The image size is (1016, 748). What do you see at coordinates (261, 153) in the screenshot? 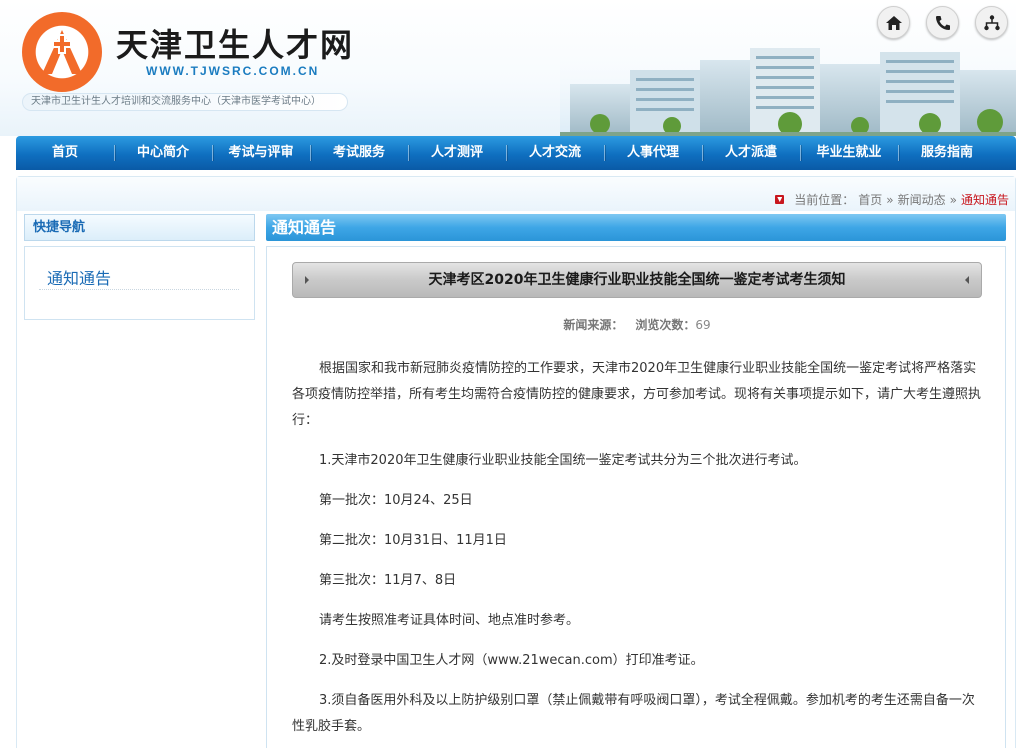
I see `nav-item-exams-reviews: 考试与评审` at bounding box center [261, 153].